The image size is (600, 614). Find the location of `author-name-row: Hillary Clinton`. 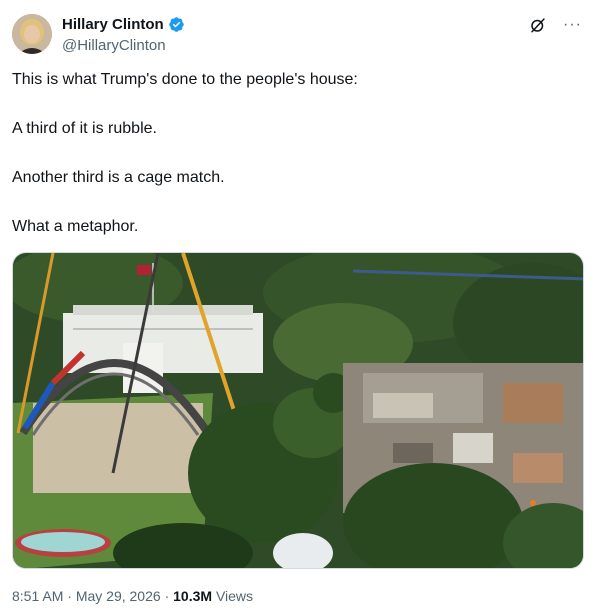

author-name-row: Hillary Clinton is located at coordinates (123, 24).